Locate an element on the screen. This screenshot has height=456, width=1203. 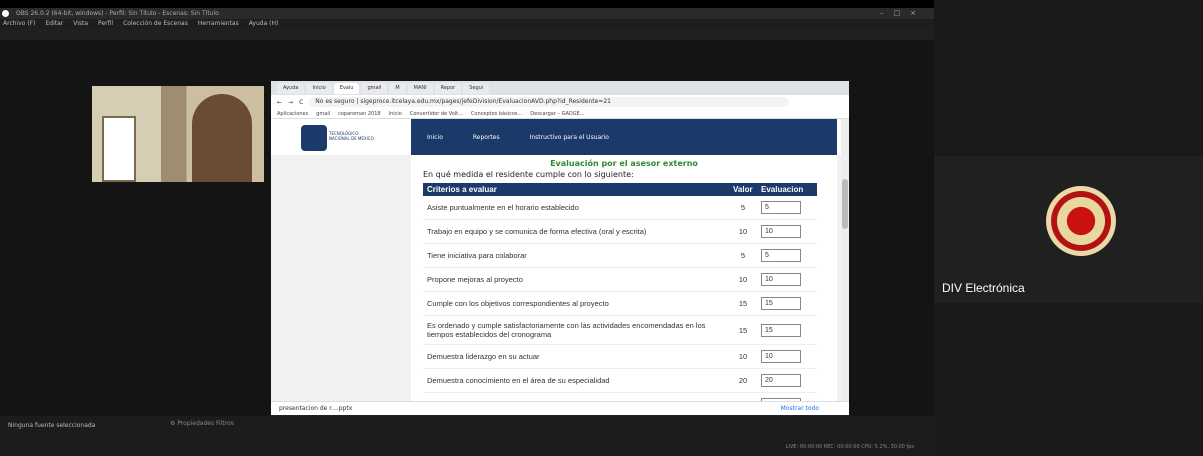
window-controls: –□× is located at coordinates (903, 13).